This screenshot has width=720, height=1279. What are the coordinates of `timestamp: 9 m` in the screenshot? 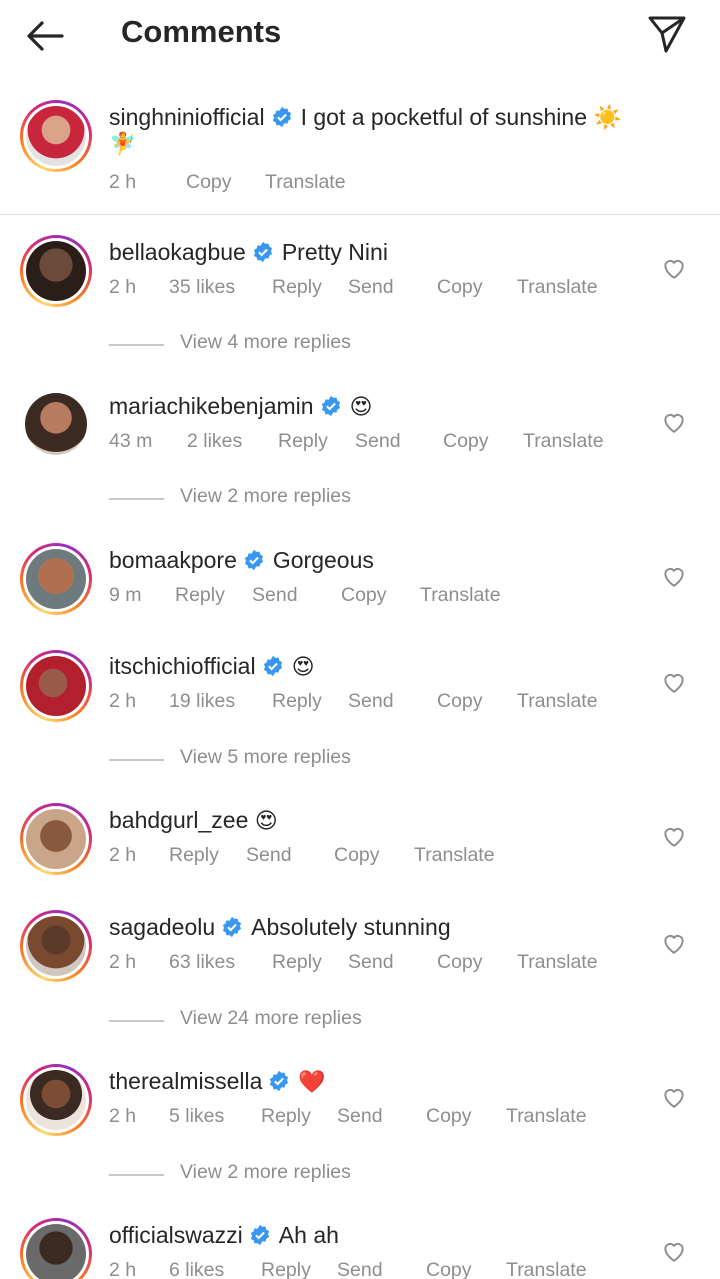 It's located at (125, 595).